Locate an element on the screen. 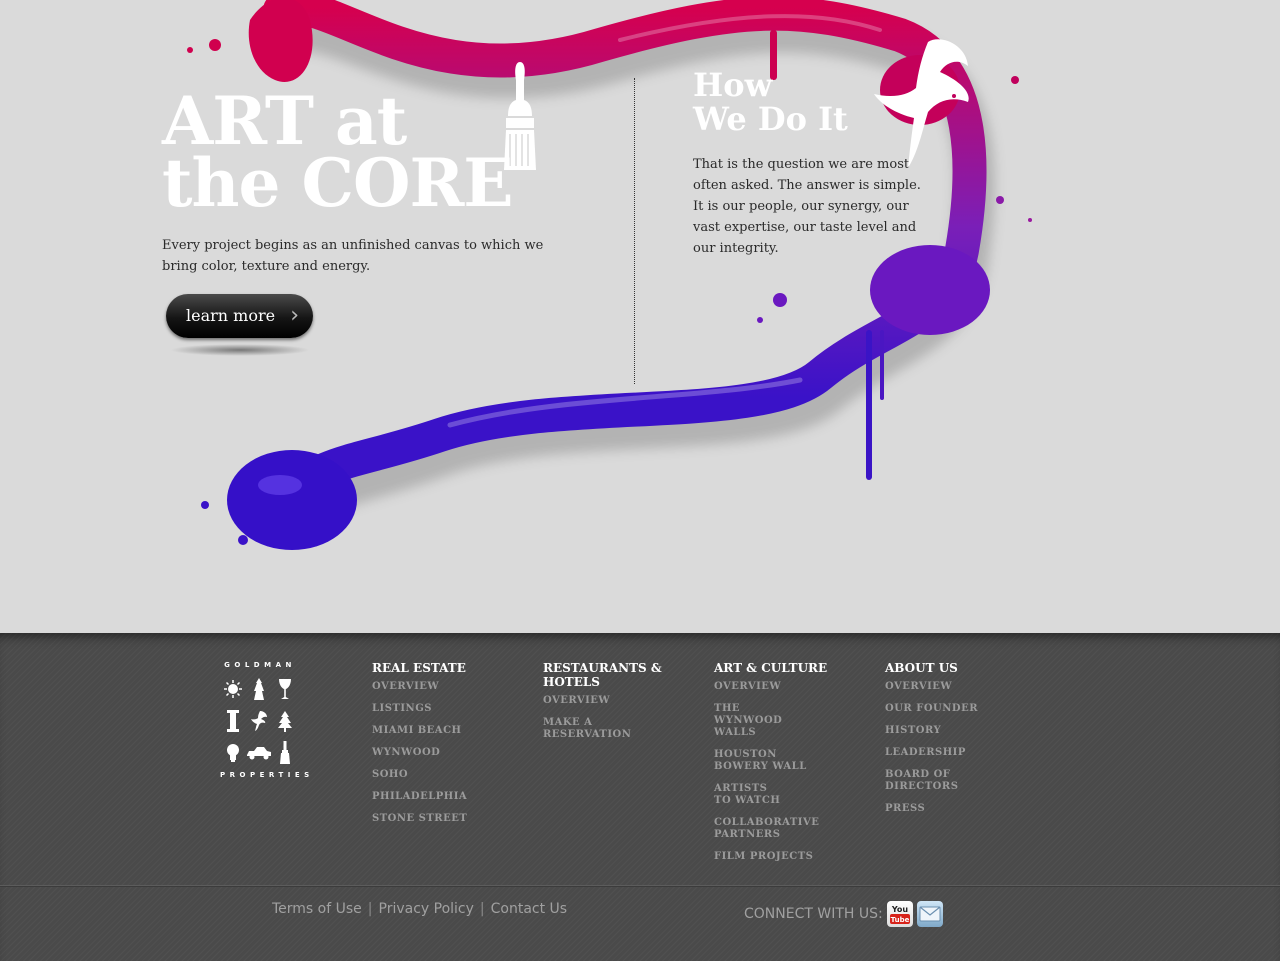  chevron-right-icon: › is located at coordinates (294, 315).